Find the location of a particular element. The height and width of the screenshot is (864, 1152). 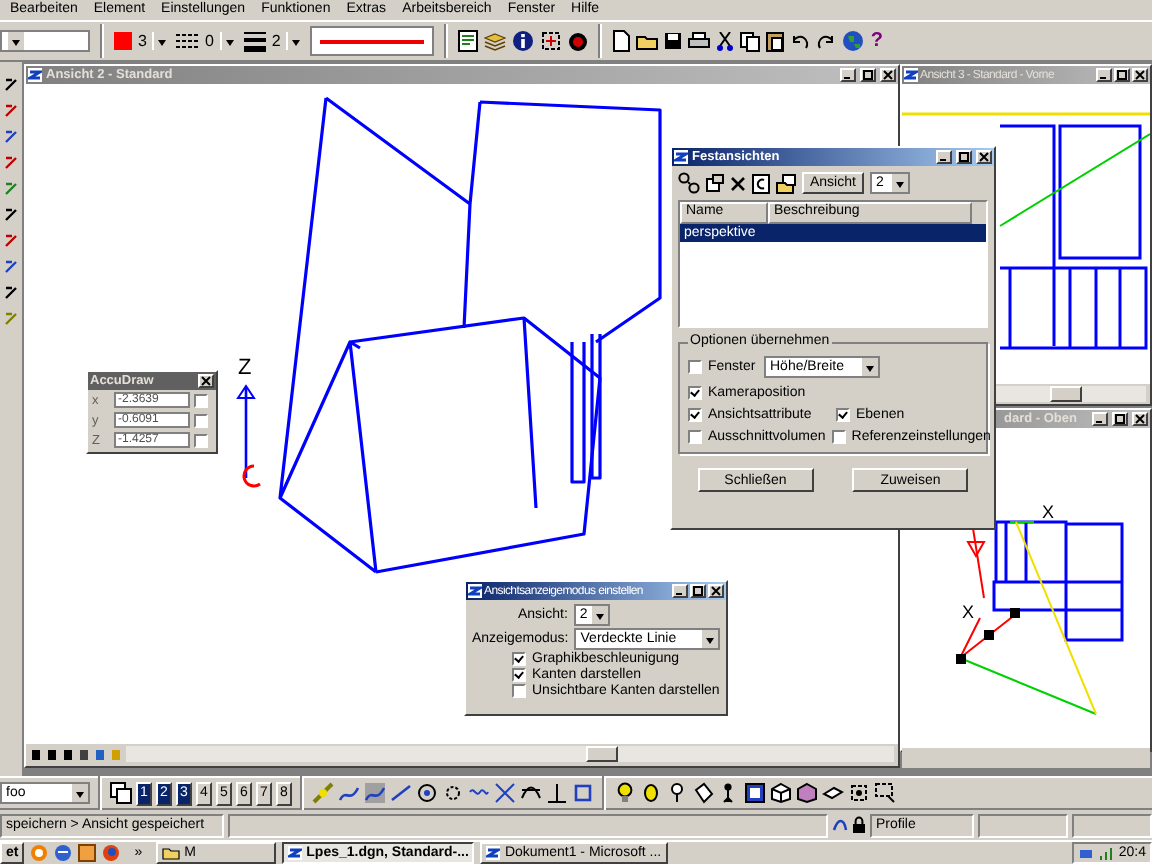

help-icon: ? is located at coordinates (876, 41).